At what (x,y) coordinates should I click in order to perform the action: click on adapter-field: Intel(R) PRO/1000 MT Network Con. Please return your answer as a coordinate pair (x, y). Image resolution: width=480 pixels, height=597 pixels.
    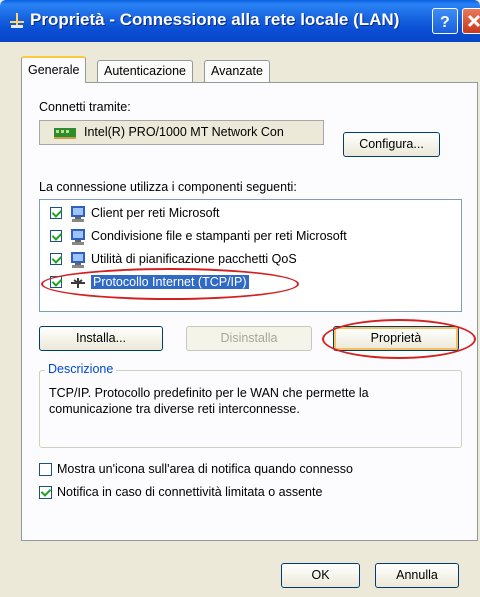
    Looking at the image, I should click on (181, 132).